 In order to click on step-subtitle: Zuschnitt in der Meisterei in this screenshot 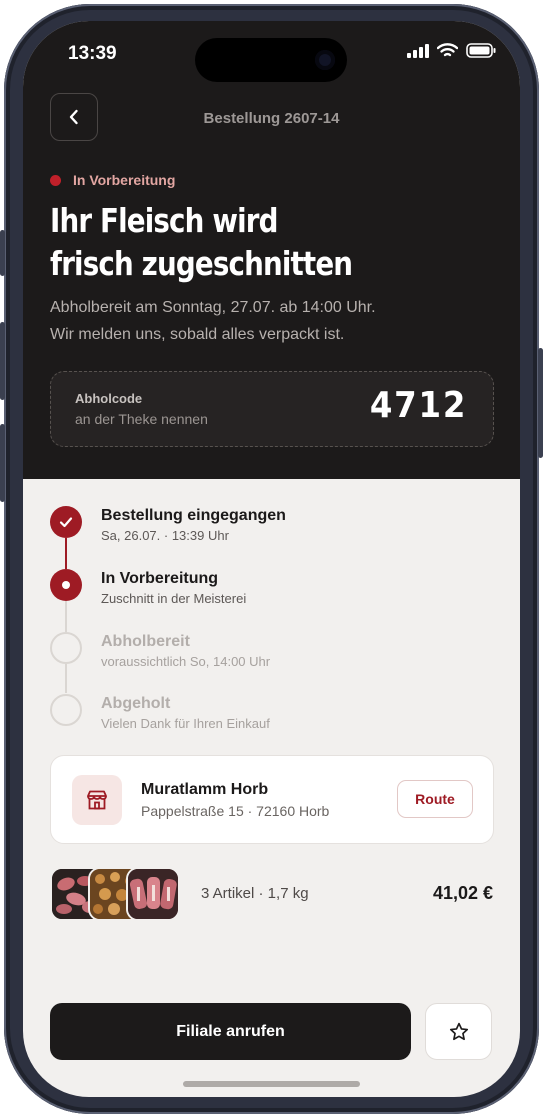, I will do `click(174, 598)`.